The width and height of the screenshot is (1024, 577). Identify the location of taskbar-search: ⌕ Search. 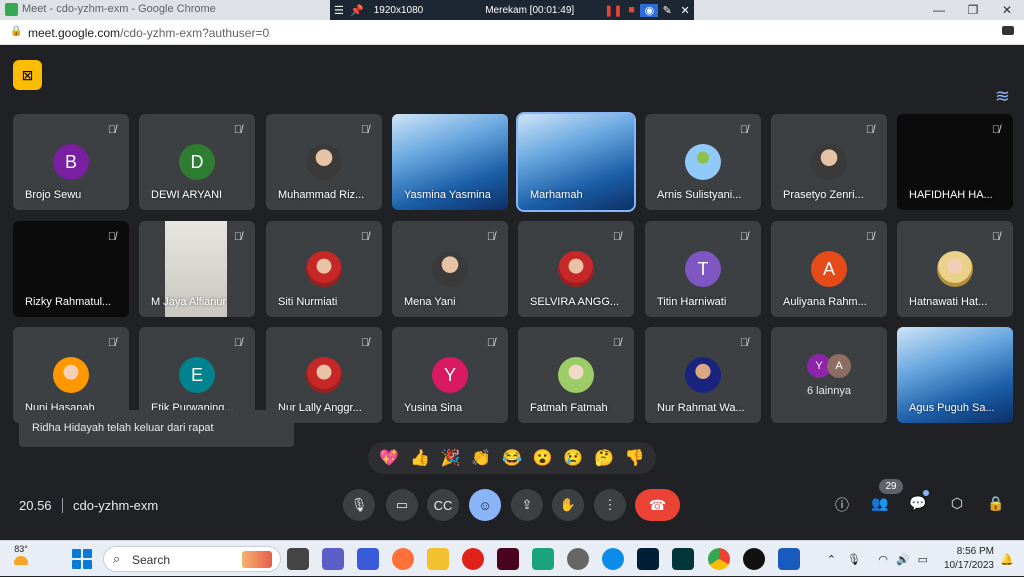
(192, 559).